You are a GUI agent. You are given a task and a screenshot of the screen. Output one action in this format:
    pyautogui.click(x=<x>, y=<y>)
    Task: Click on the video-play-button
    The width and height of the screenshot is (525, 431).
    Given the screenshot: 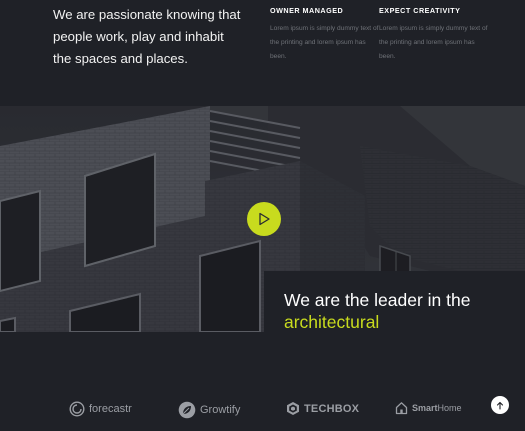 What is the action you would take?
    pyautogui.click(x=264, y=219)
    